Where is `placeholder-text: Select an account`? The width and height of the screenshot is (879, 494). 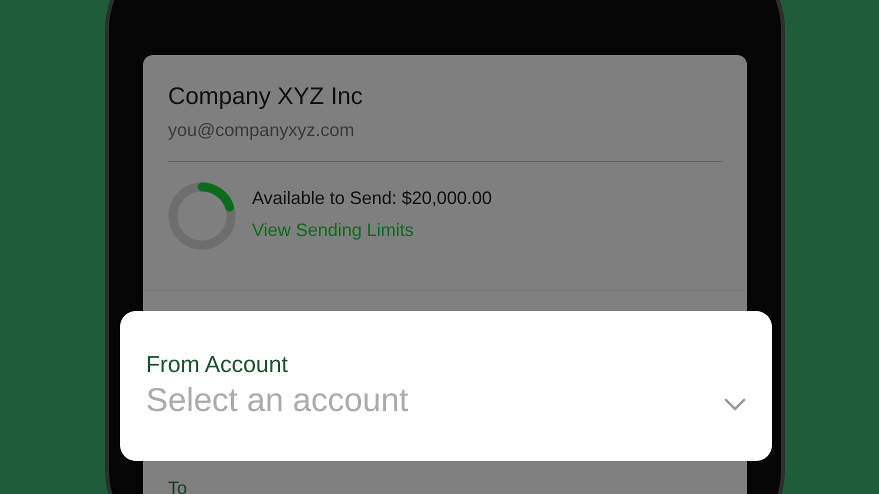 placeholder-text: Select an account is located at coordinates (277, 400).